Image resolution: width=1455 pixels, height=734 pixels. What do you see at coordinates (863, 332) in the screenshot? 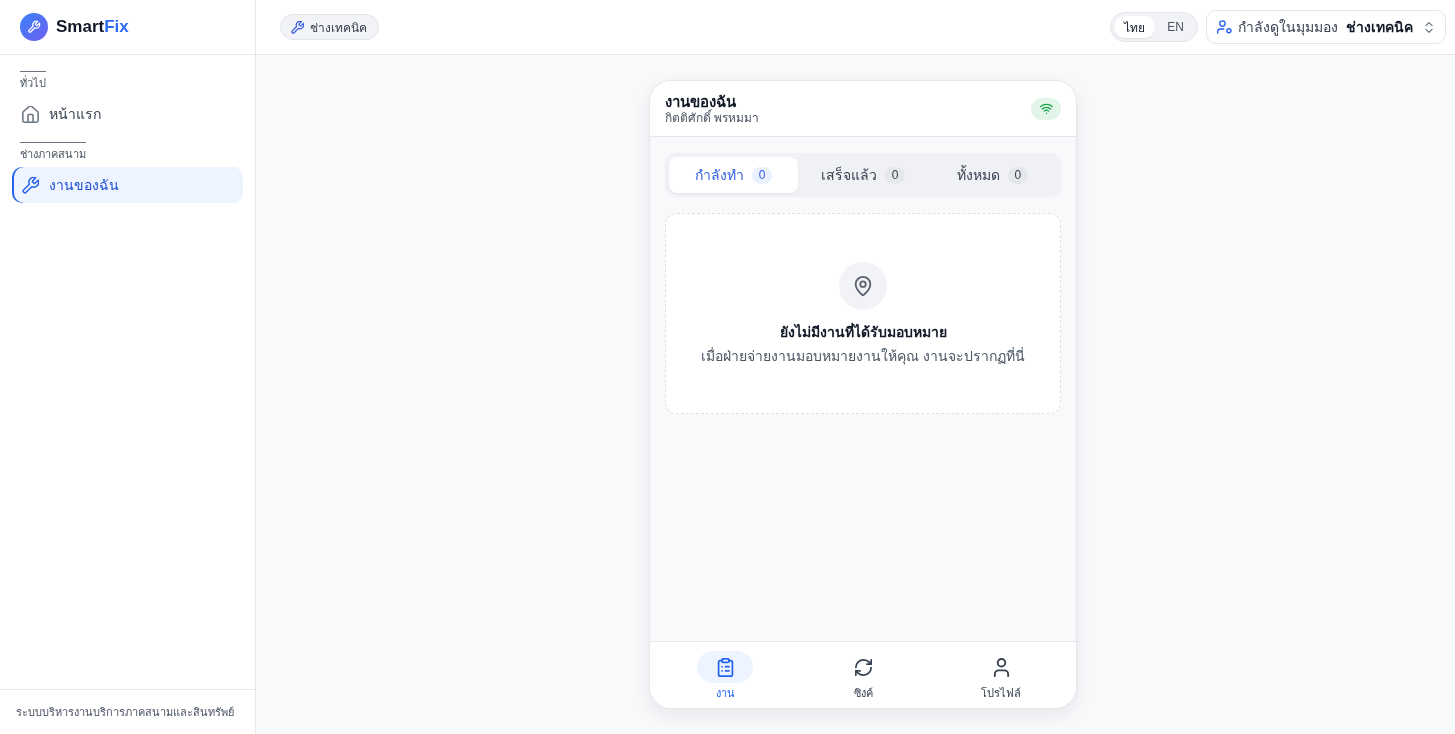
I see `empty-state-title: ยังไม่มีงานที่ได้รับมอบหมาย` at bounding box center [863, 332].